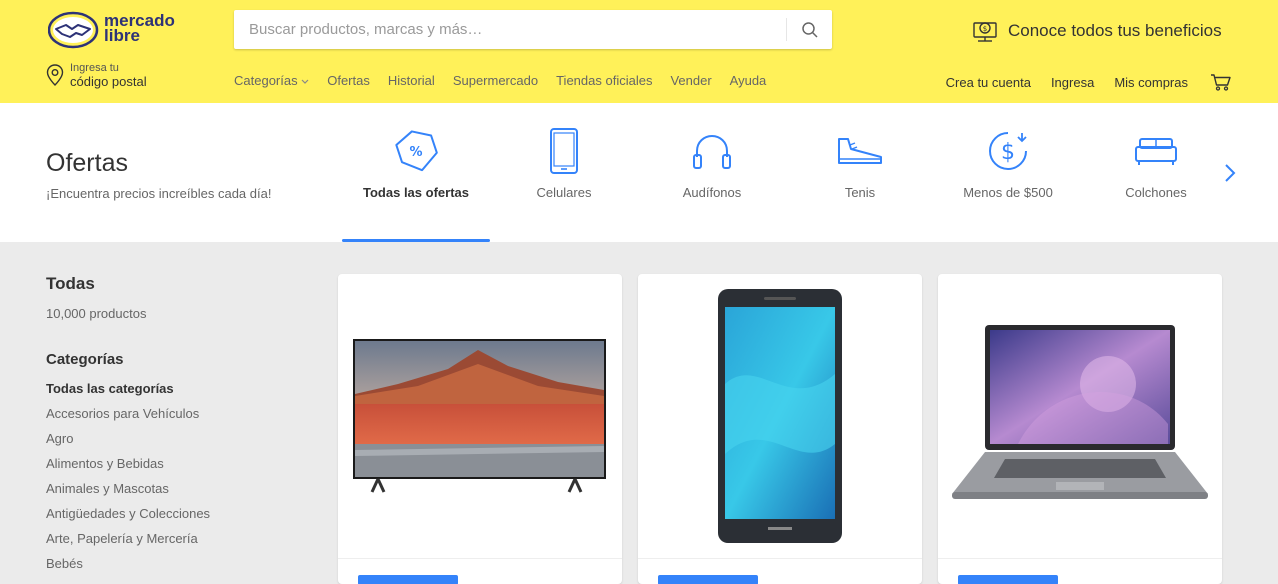 The width and height of the screenshot is (1278, 584). Describe the element at coordinates (1156, 192) in the screenshot. I see `category-label: Colchones` at that location.